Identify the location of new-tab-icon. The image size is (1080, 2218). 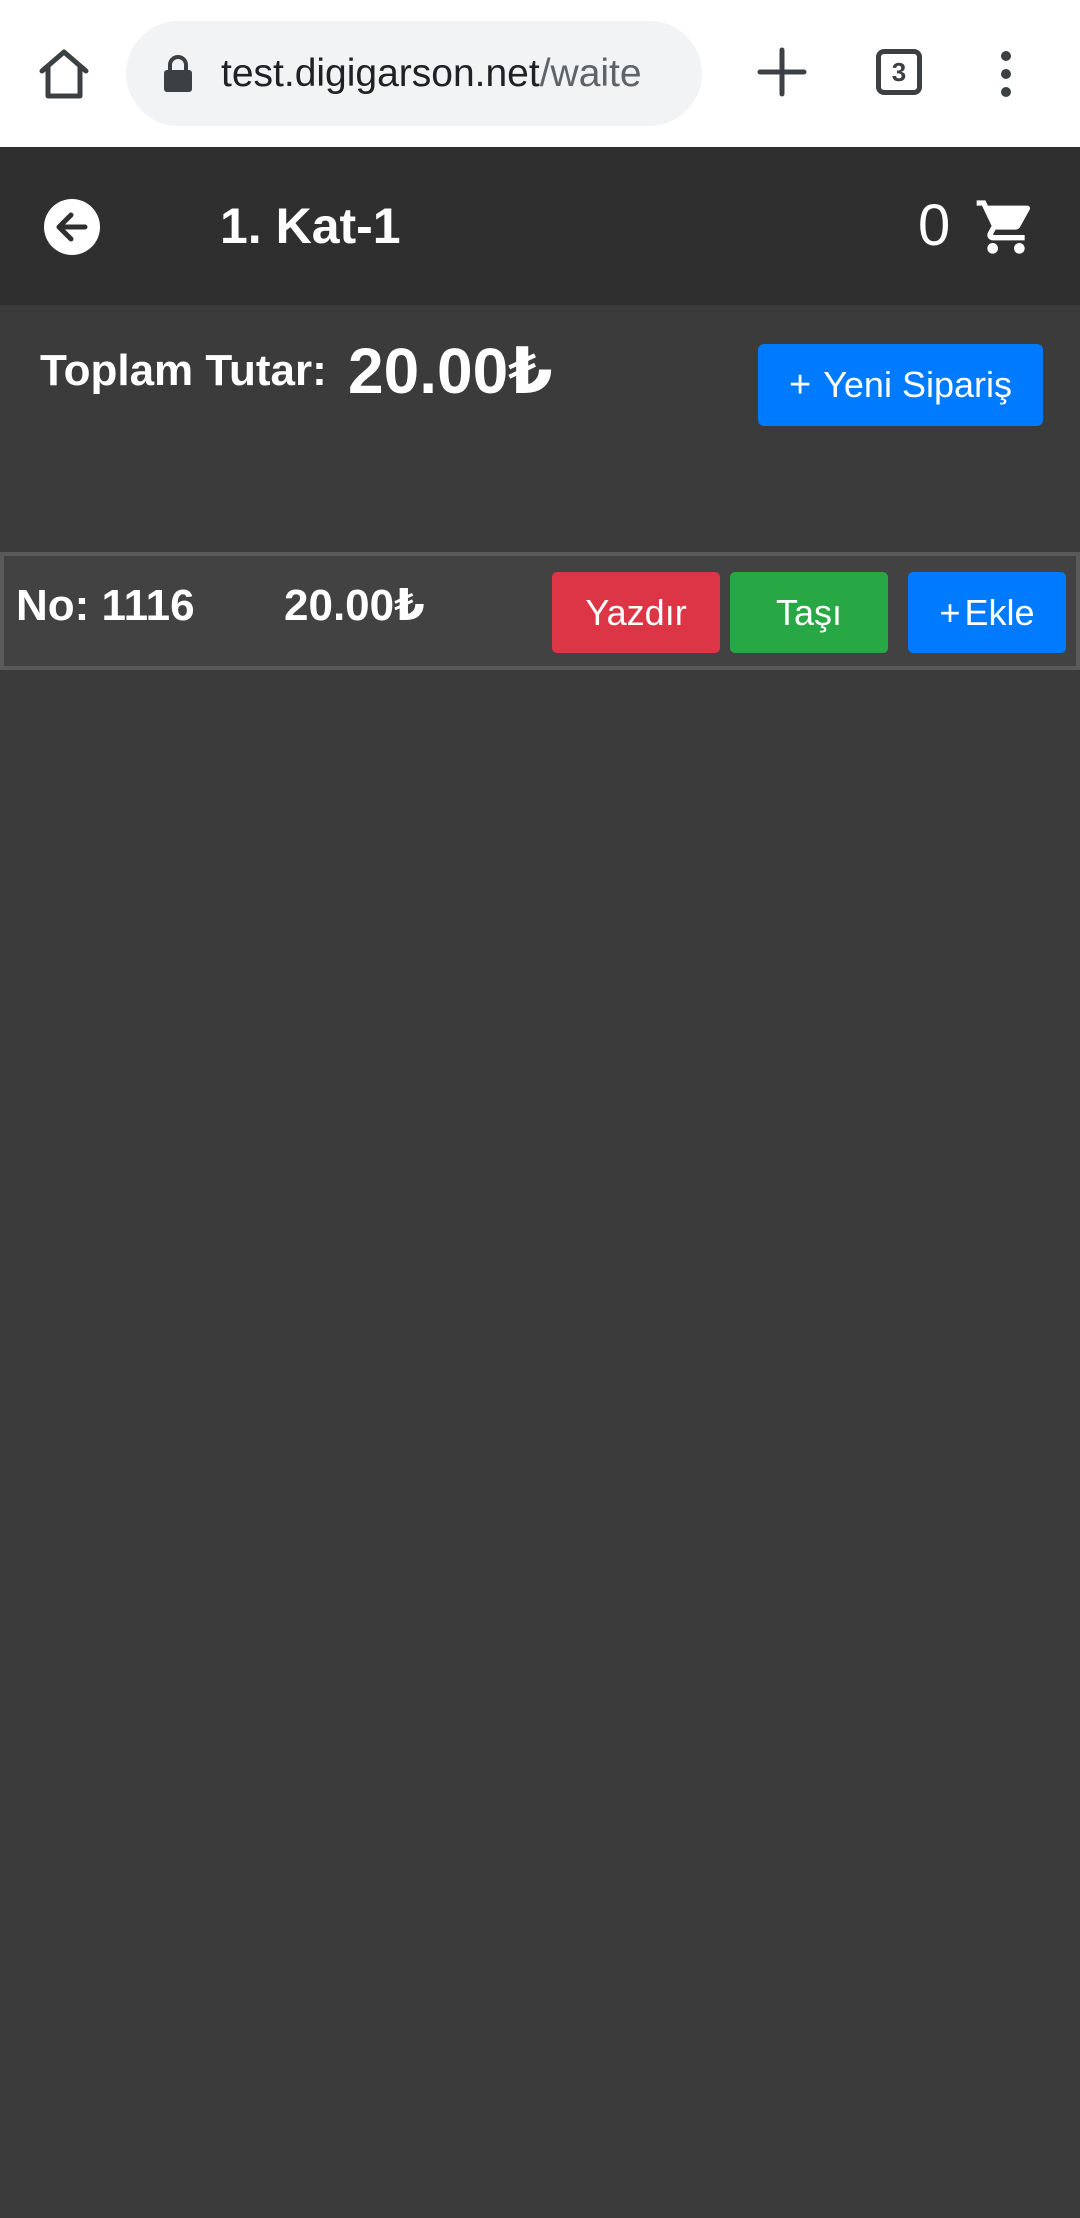
(782, 72).